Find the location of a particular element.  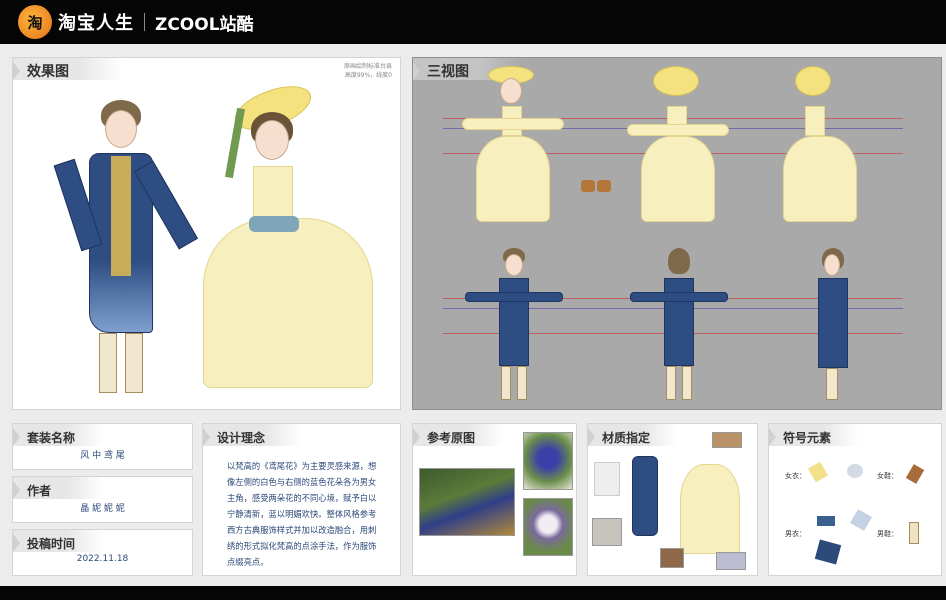

female-shoes is located at coordinates (597, 186).